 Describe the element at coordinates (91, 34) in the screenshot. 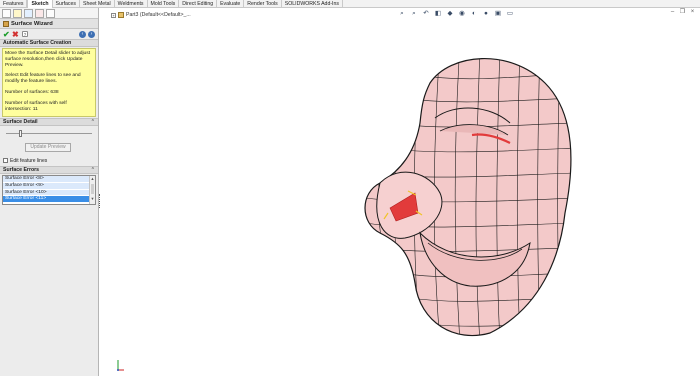

I see `next-page-icon: ›` at that location.